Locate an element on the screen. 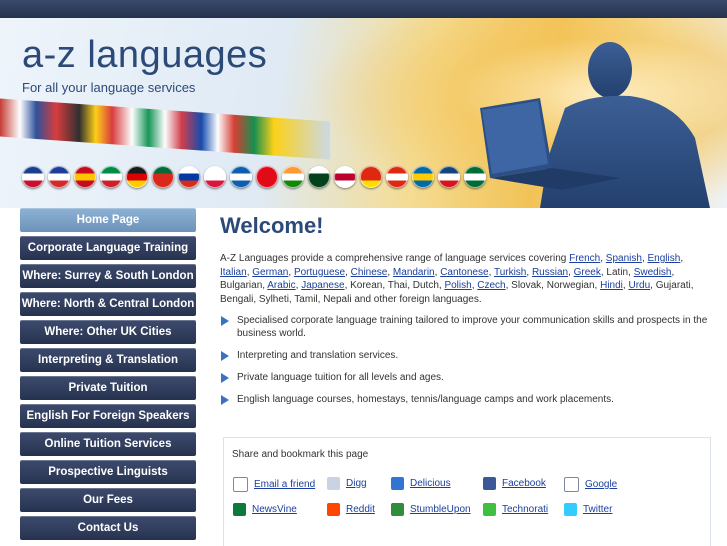 The image size is (727, 546). nav-item-online-tuition-services: Online Tuition Services is located at coordinates (108, 444).